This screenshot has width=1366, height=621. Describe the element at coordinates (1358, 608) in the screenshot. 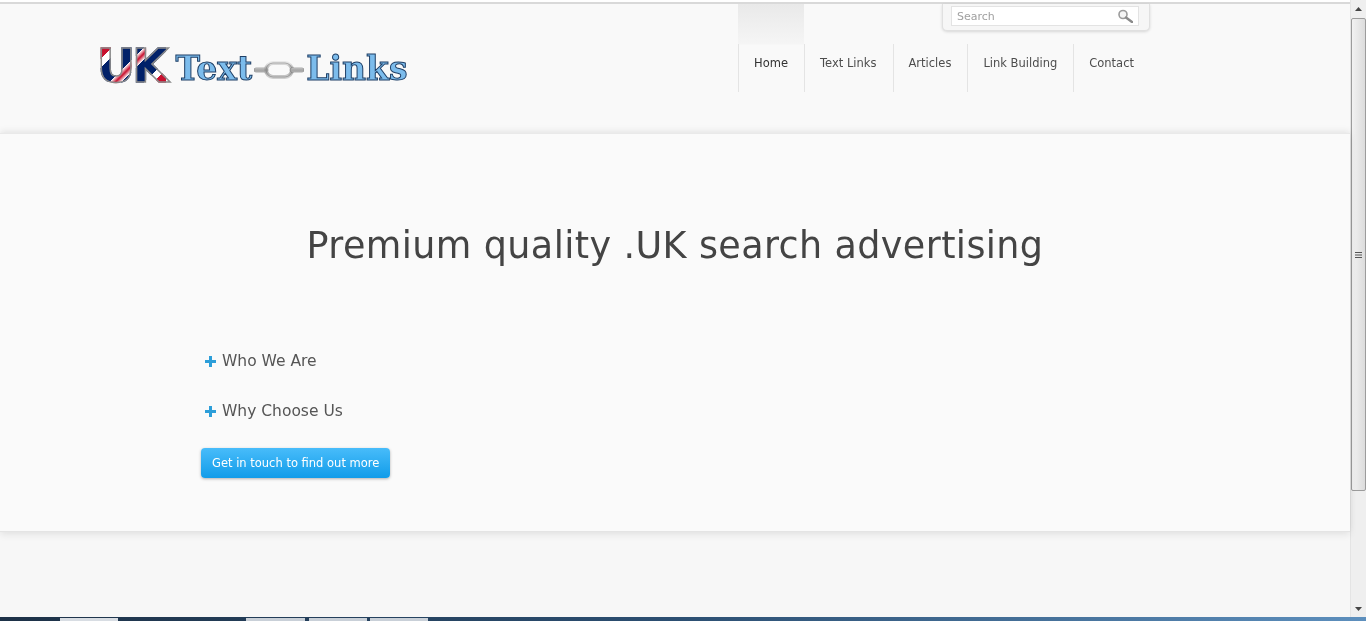

I see `down-arrow-icon` at that location.